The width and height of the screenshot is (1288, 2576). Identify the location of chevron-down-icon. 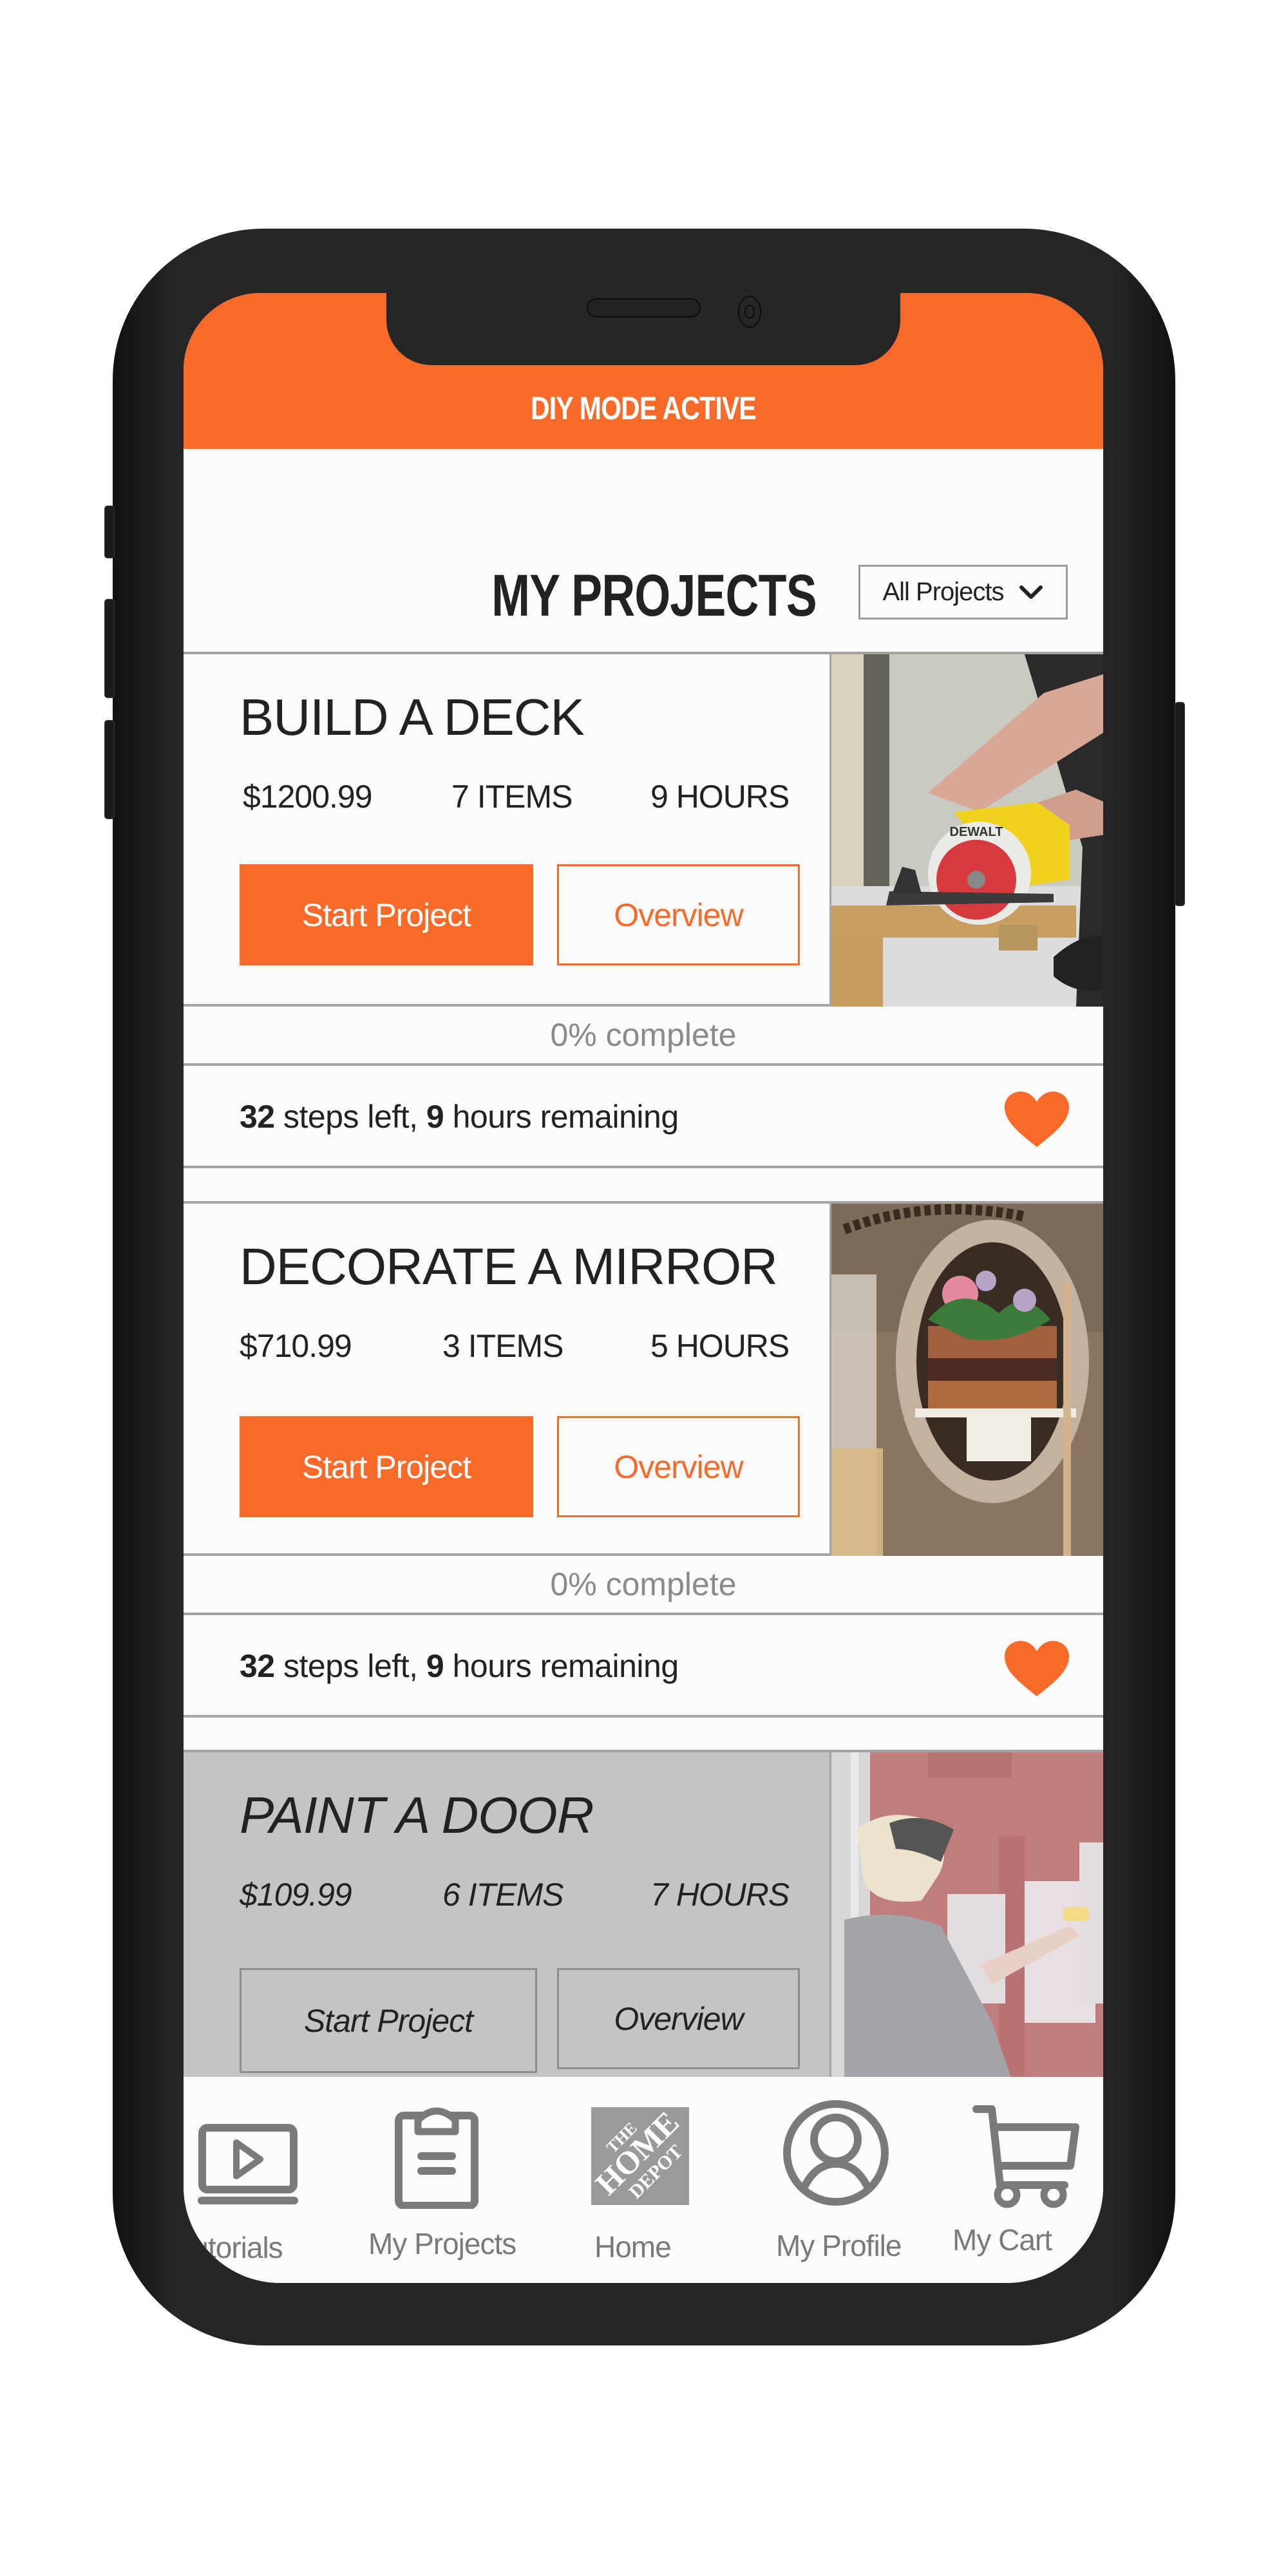
(1031, 592).